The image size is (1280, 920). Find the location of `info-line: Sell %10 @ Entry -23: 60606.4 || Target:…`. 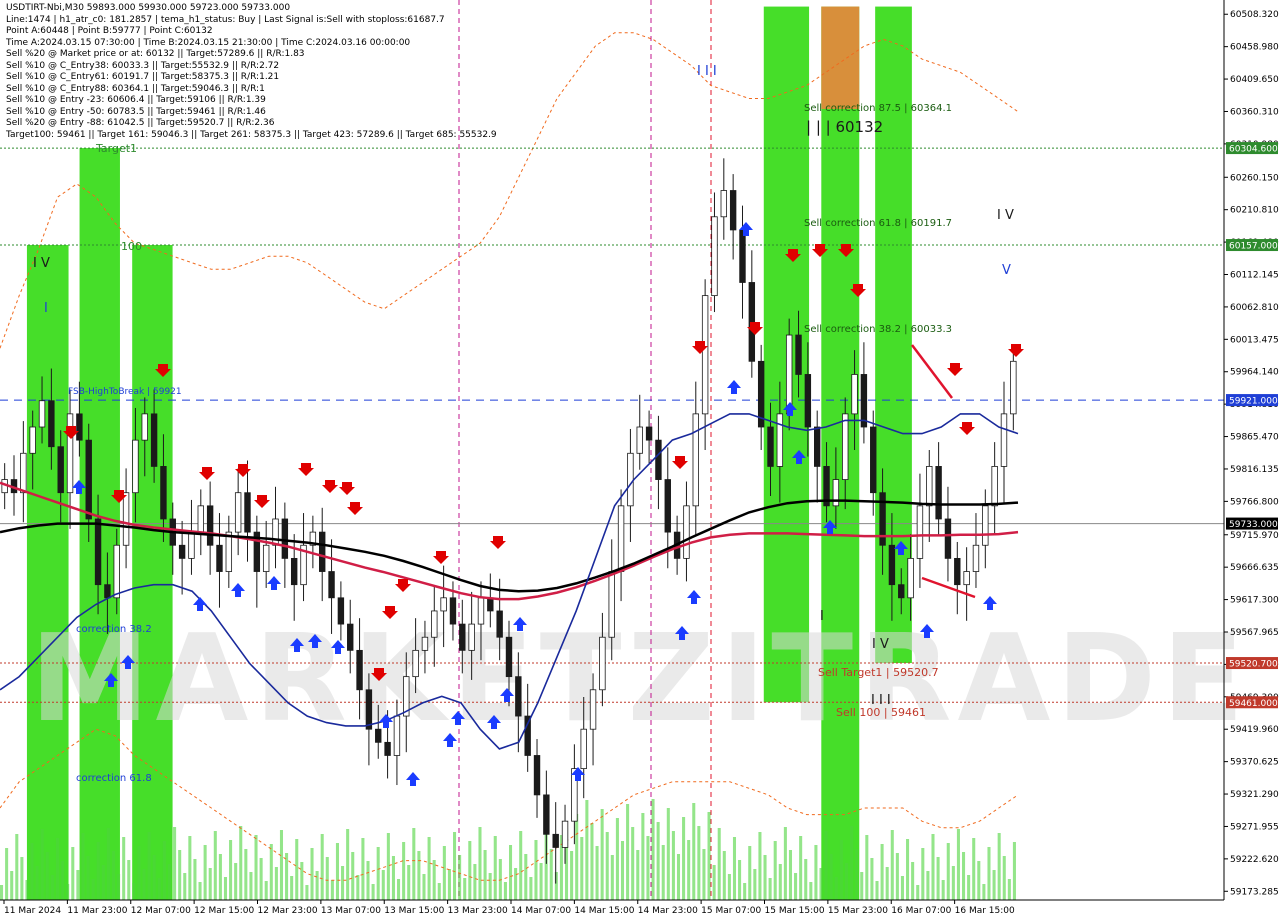

info-line: Sell %10 @ Entry -23: 60606.4 || Target:… is located at coordinates (136, 100).